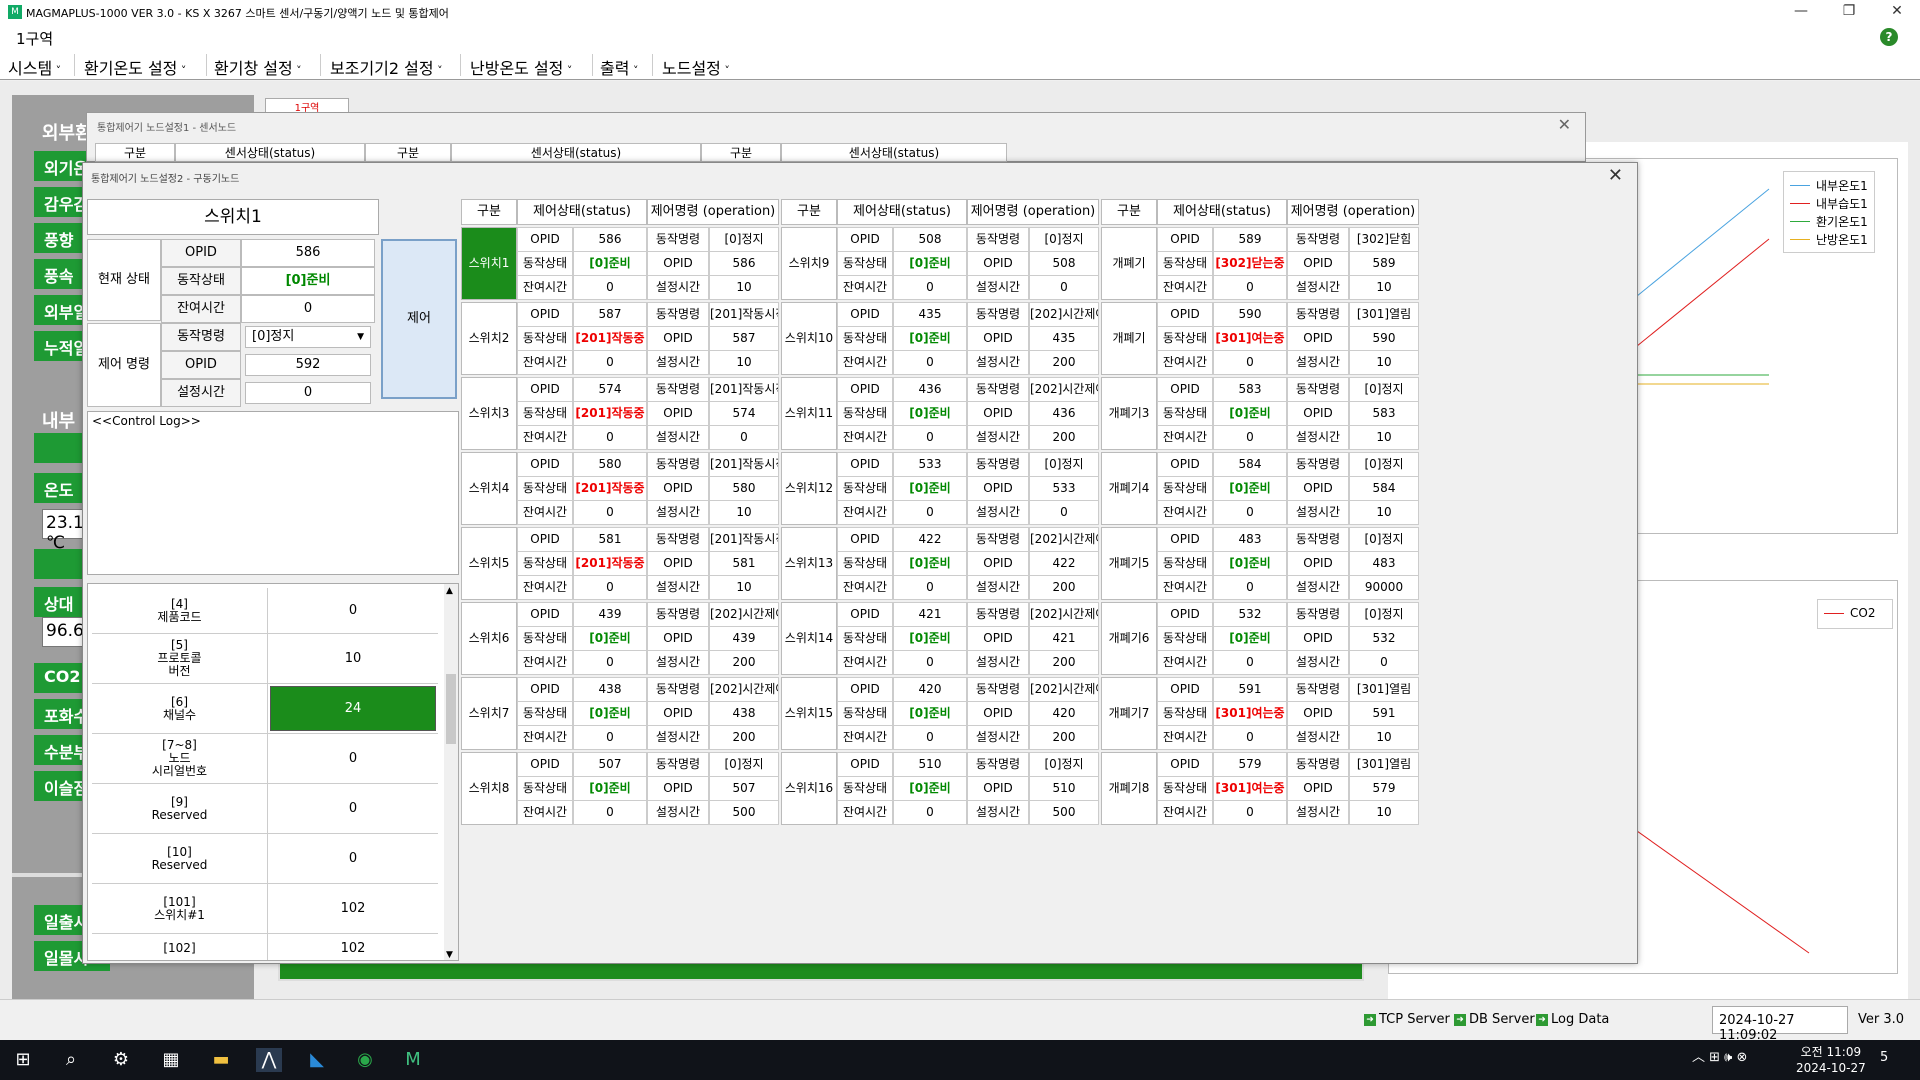 This screenshot has height=1080, width=1920. Describe the element at coordinates (269, 1060) in the screenshot. I see `magma-app-icon: ⋀` at that location.